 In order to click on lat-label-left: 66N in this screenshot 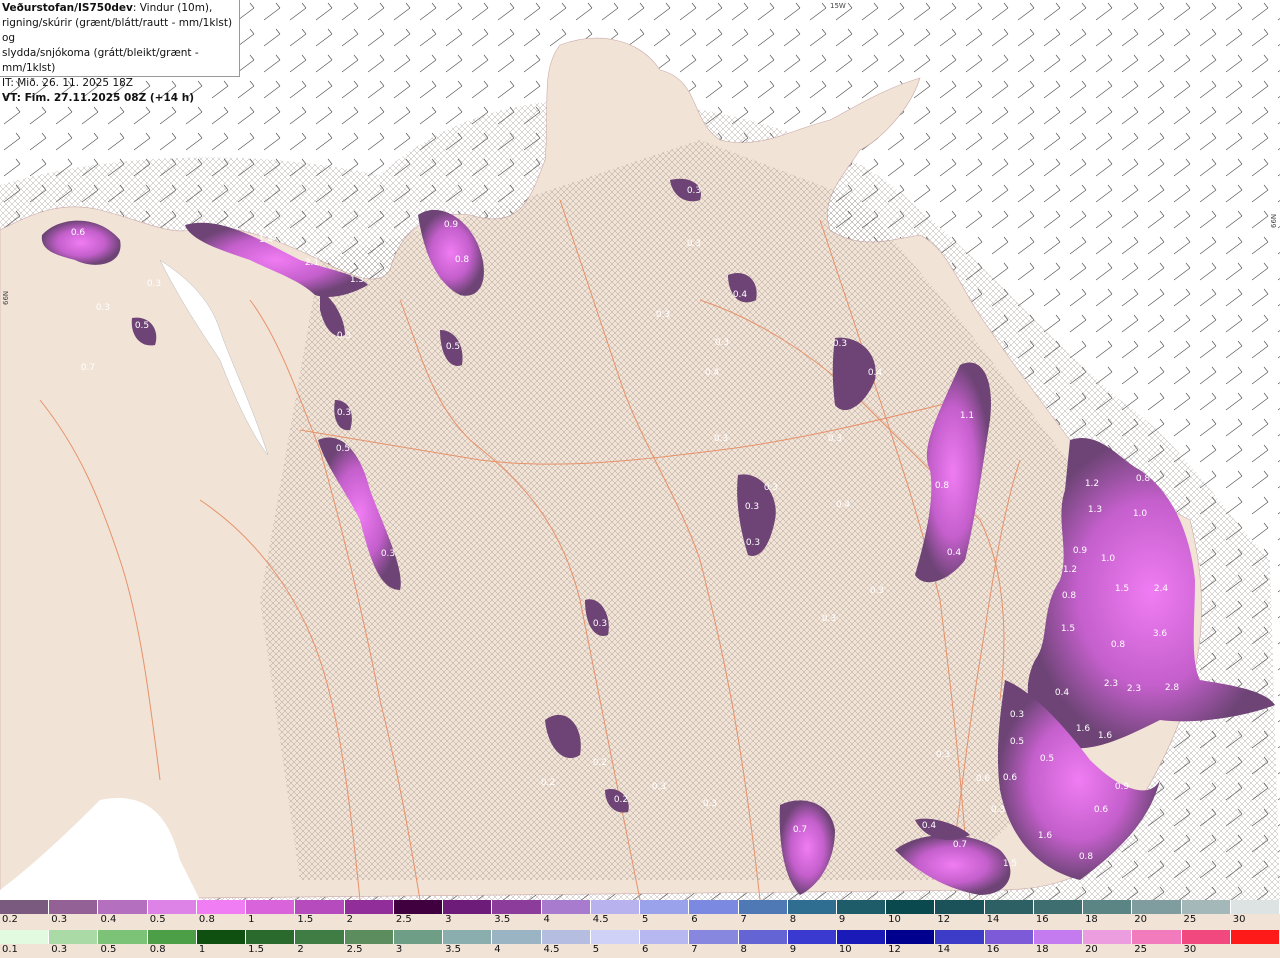, I will do `click(6, 298)`.